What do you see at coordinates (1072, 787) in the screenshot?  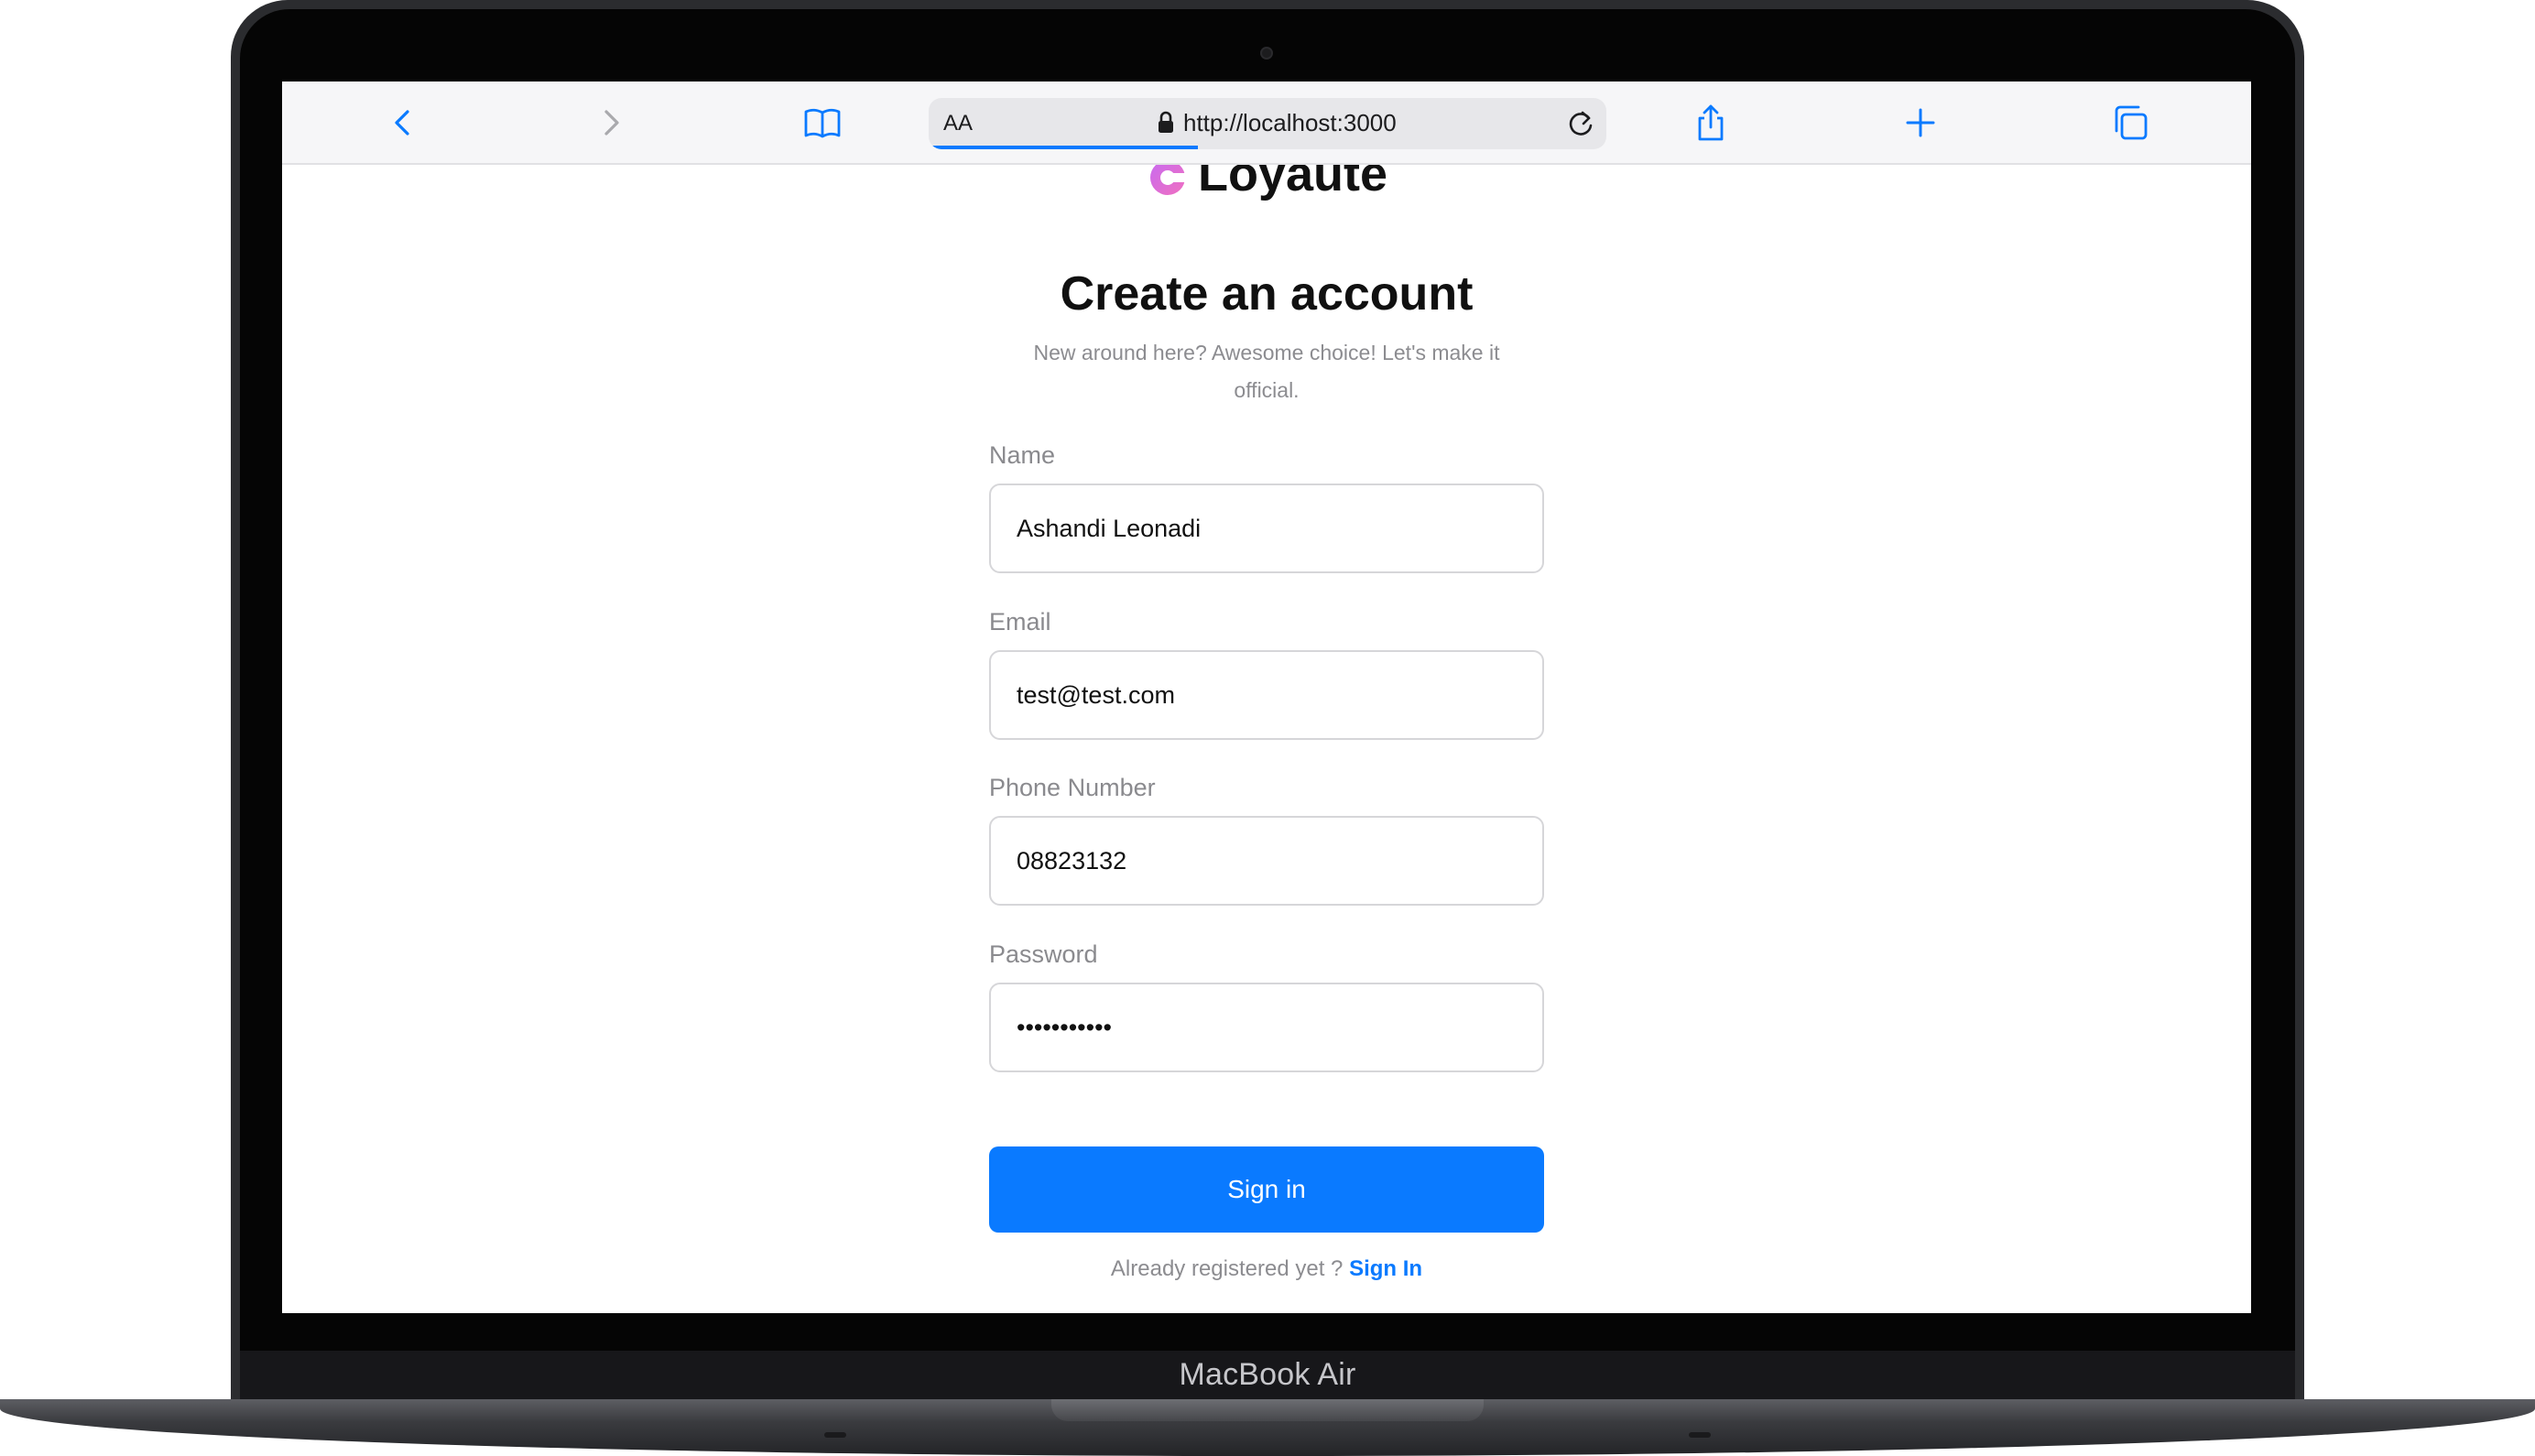 I see `phone-label: Phone Number` at bounding box center [1072, 787].